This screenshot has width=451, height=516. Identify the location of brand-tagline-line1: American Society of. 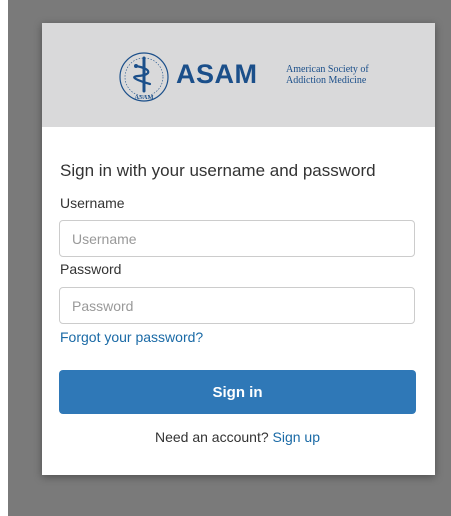
(327, 69).